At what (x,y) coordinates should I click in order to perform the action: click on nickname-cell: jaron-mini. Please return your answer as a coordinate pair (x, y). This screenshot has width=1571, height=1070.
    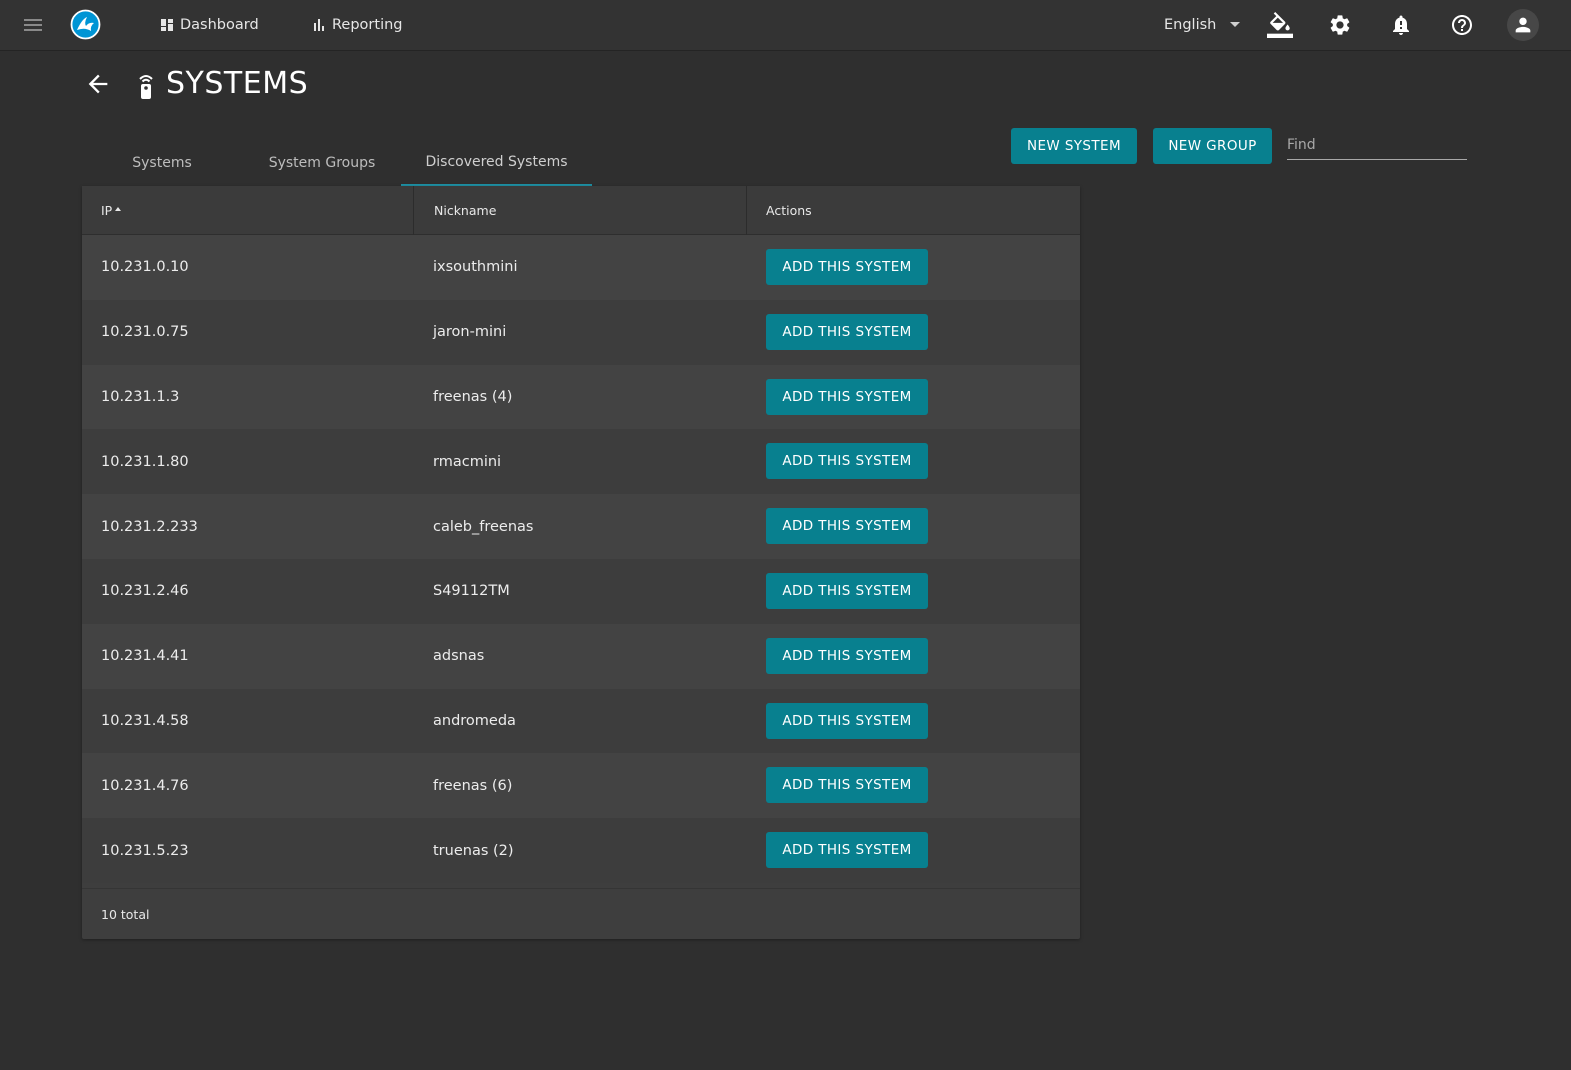
    Looking at the image, I should click on (470, 332).